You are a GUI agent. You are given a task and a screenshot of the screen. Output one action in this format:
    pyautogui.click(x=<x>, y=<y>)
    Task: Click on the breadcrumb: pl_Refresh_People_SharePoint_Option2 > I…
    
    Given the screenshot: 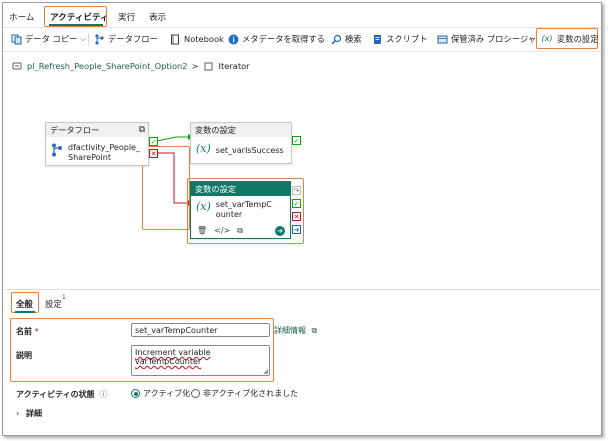 What is the action you would take?
    pyautogui.click(x=130, y=66)
    